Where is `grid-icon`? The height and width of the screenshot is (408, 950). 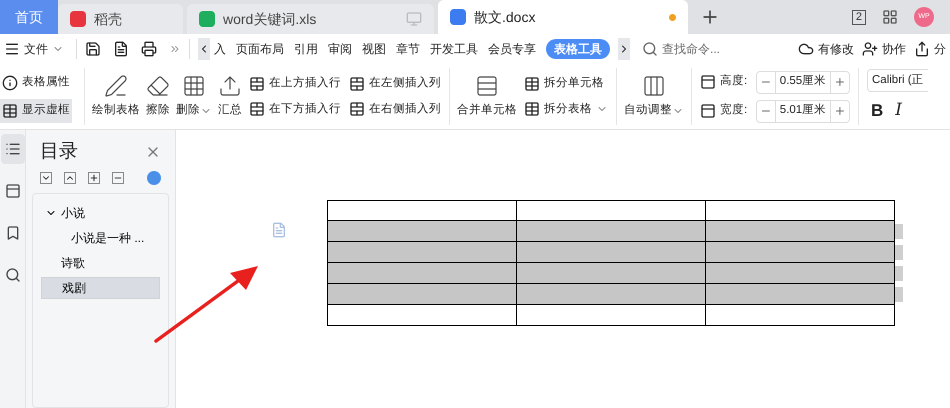 grid-icon is located at coordinates (890, 17).